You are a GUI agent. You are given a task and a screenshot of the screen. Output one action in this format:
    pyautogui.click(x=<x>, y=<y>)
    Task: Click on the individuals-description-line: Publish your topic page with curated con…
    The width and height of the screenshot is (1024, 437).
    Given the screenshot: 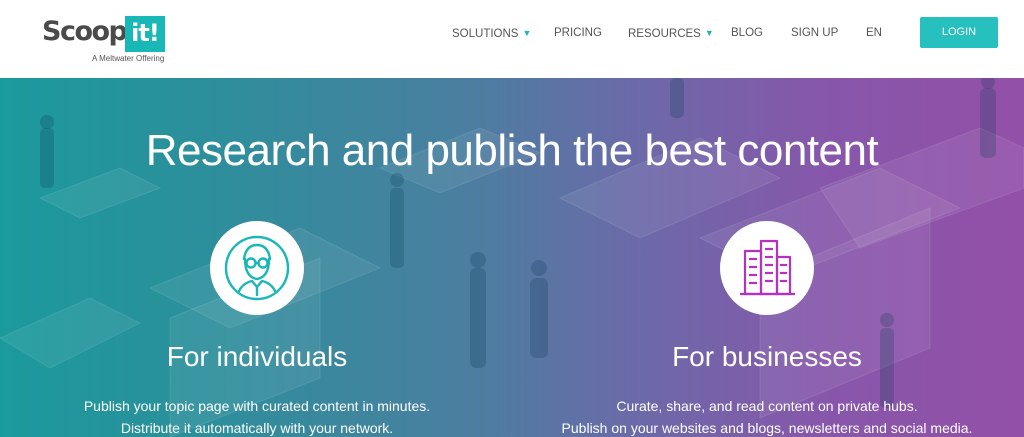 What is the action you would take?
    pyautogui.click(x=257, y=406)
    